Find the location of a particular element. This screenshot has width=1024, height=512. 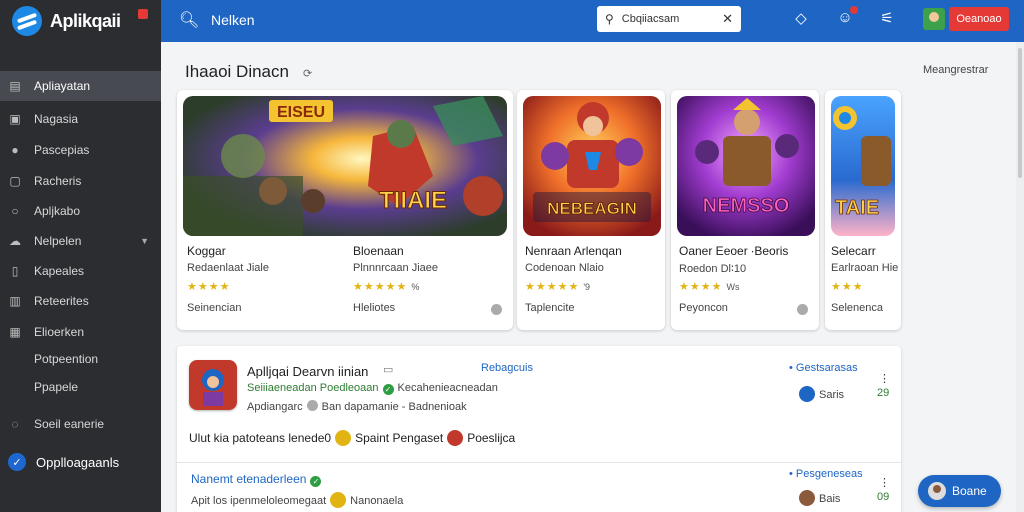

close-icon: ✕ is located at coordinates (727, 19).